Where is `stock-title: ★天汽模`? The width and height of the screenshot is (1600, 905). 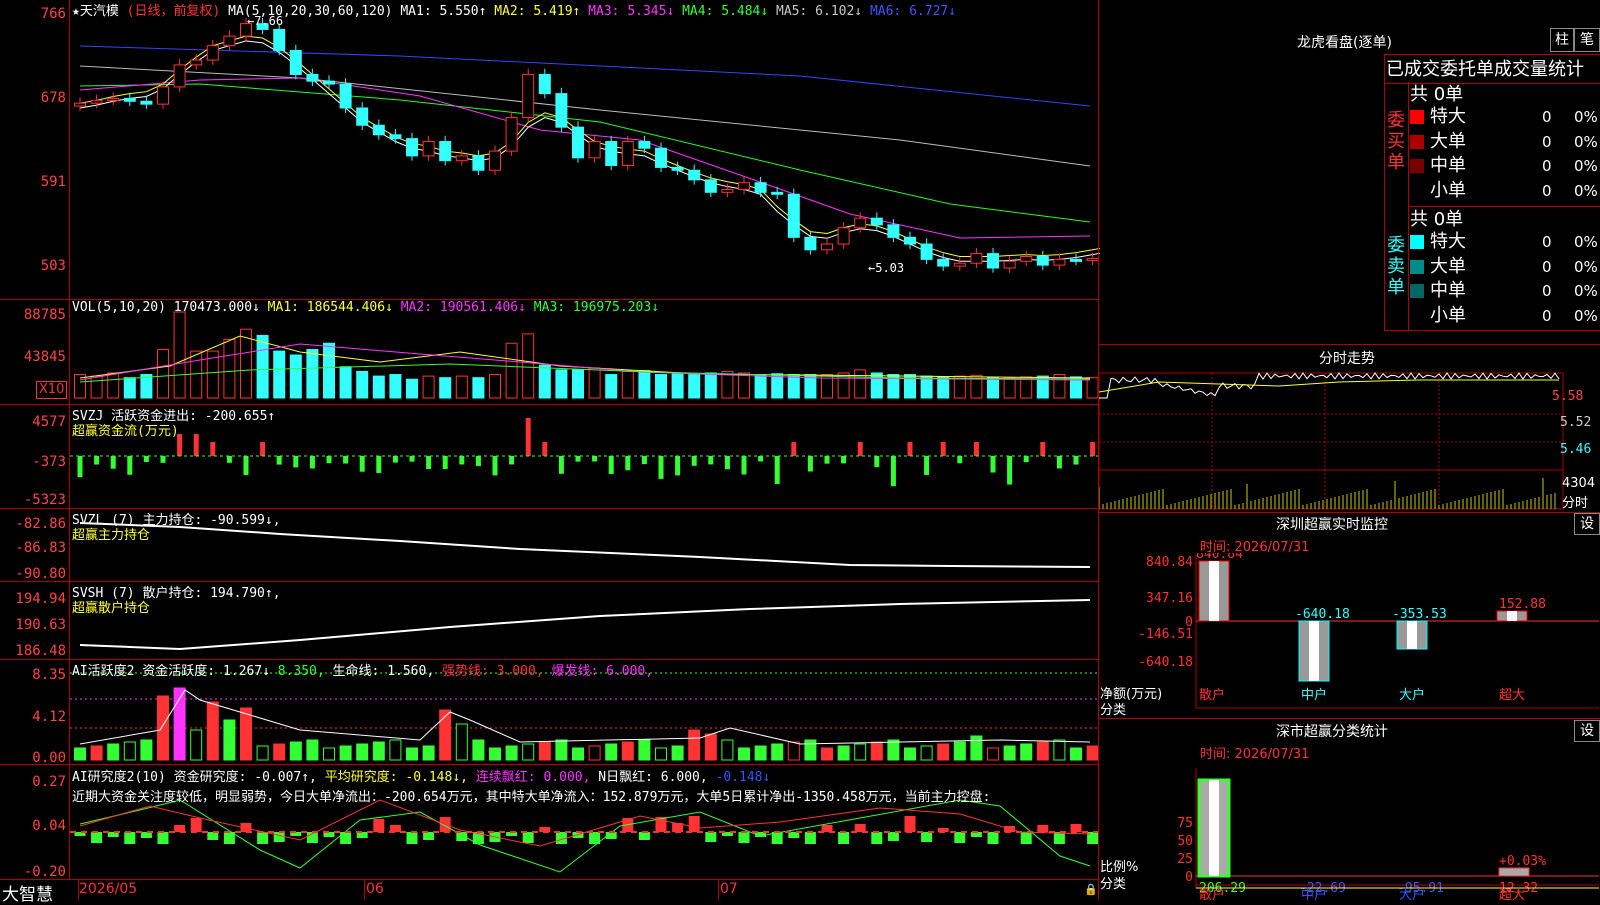 stock-title: ★天汽模 is located at coordinates (95, 11).